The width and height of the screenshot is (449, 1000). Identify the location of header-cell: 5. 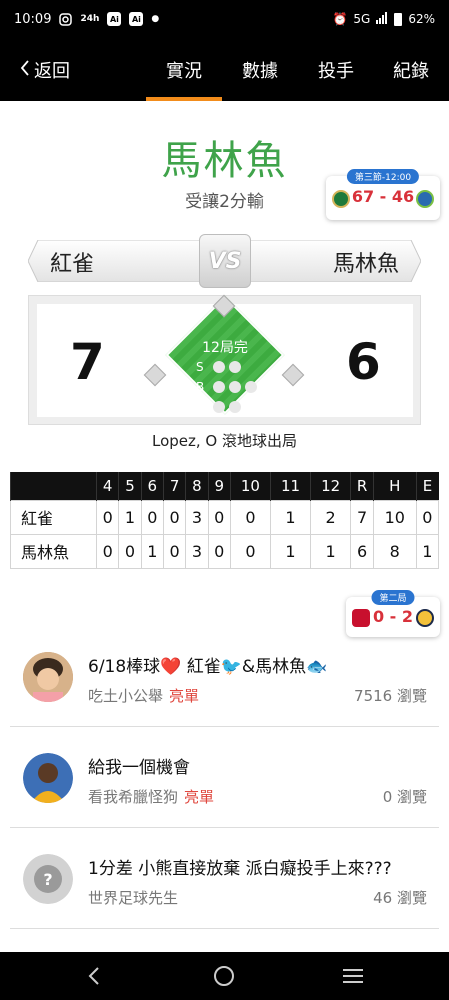
(130, 486).